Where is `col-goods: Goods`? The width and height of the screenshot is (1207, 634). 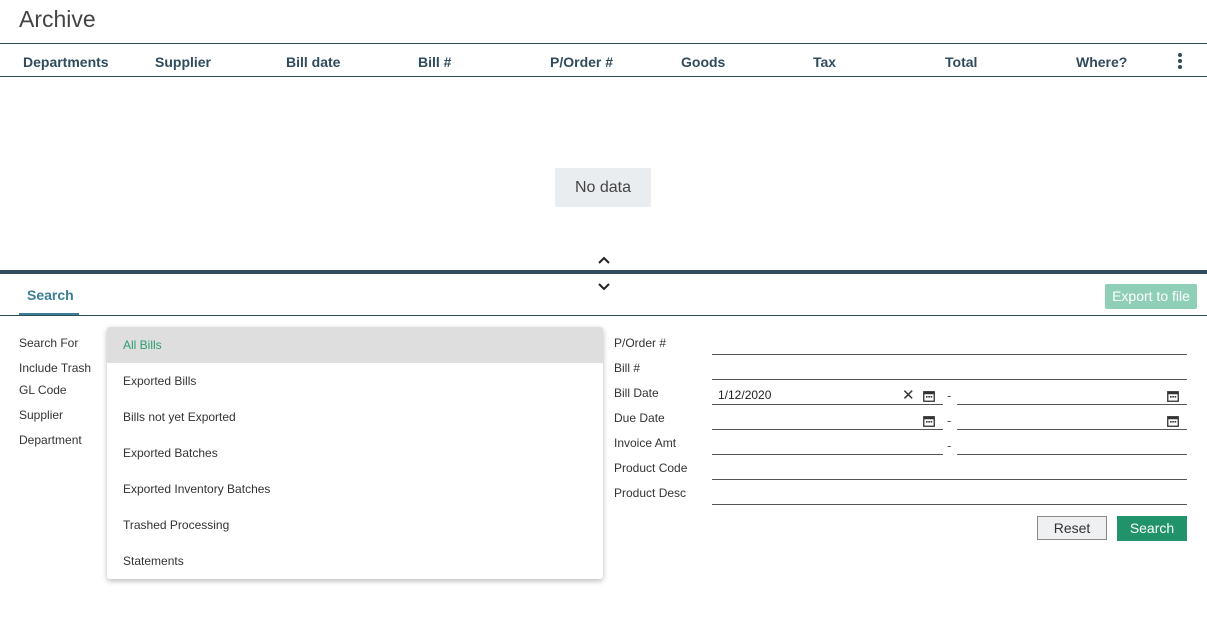
col-goods: Goods is located at coordinates (703, 62).